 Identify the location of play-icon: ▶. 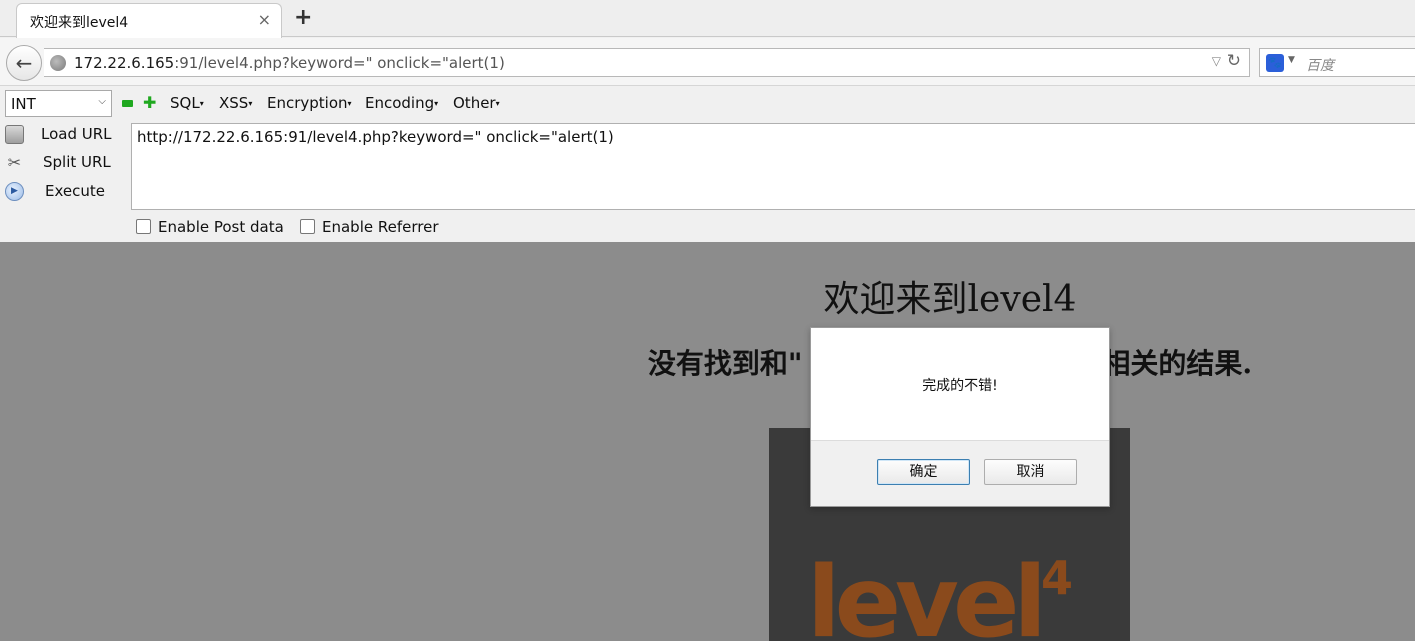
(14, 191).